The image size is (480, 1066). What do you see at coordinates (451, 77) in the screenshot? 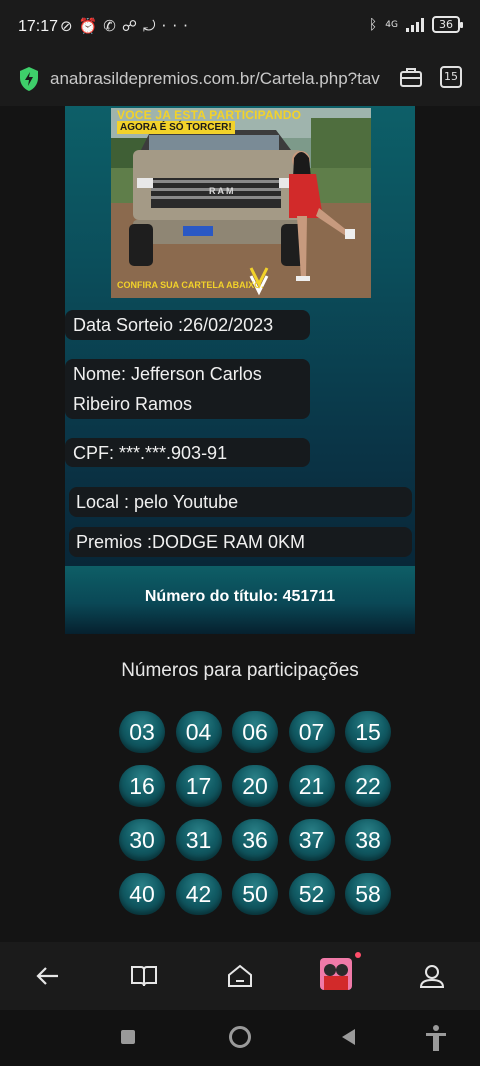
I see `tab-count-button: 15` at bounding box center [451, 77].